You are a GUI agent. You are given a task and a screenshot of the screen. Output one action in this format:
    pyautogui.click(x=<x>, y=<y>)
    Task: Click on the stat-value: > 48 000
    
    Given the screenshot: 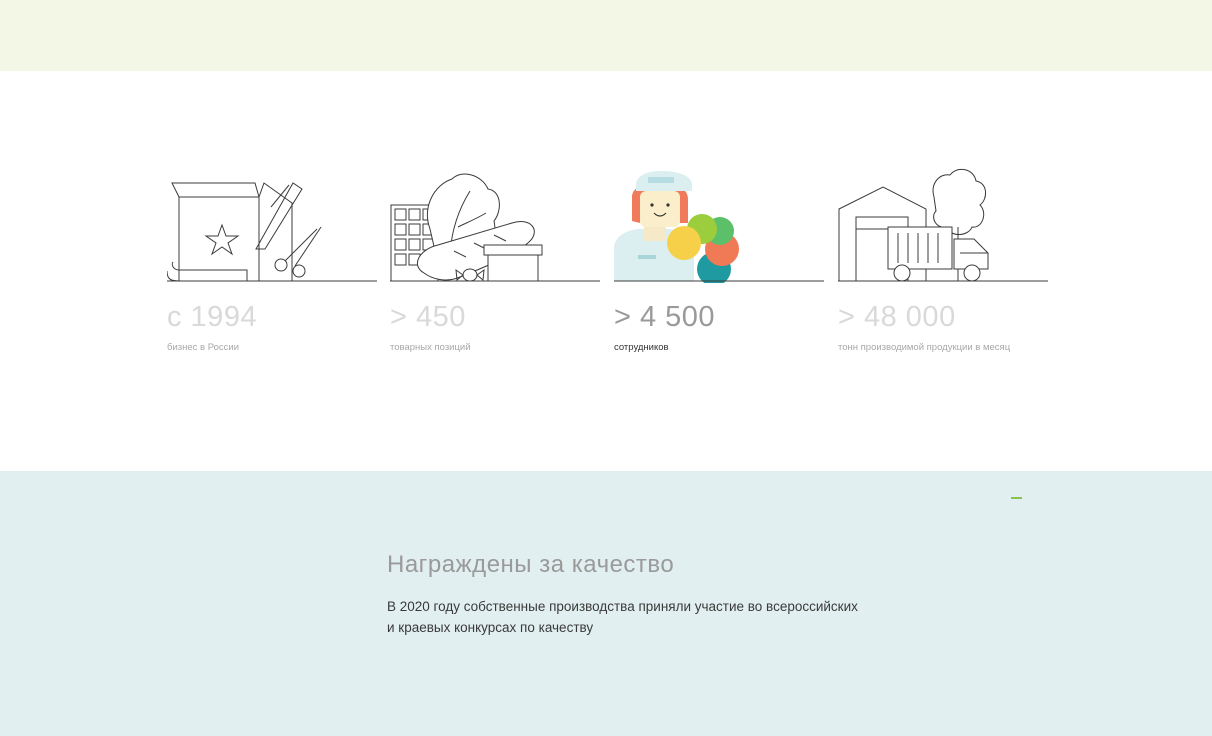 What is the action you would take?
    pyautogui.click(x=897, y=317)
    